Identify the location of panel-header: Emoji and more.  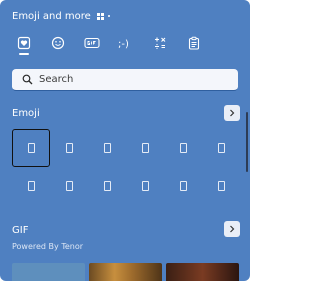
(61, 16).